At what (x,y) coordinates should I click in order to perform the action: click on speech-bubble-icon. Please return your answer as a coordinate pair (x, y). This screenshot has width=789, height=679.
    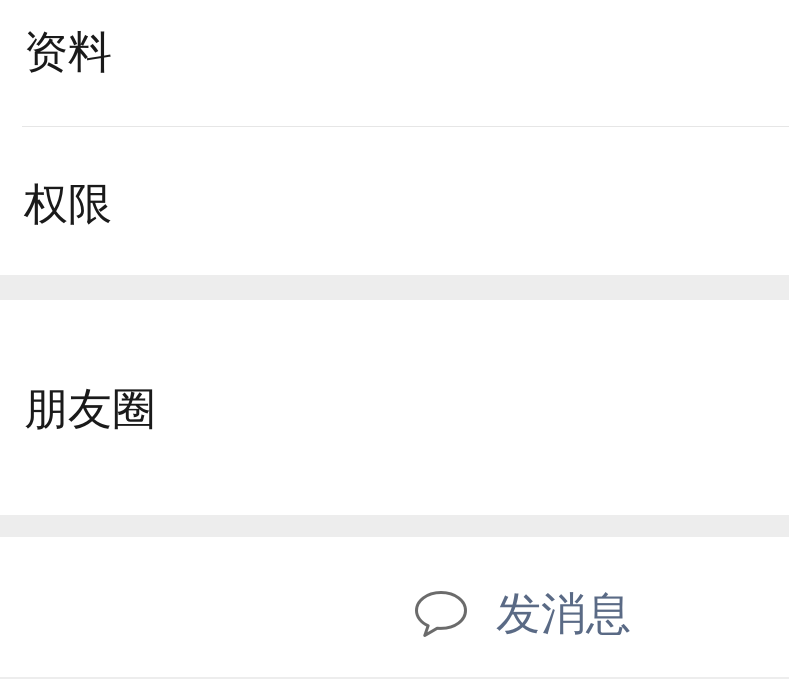
    Looking at the image, I should click on (441, 614).